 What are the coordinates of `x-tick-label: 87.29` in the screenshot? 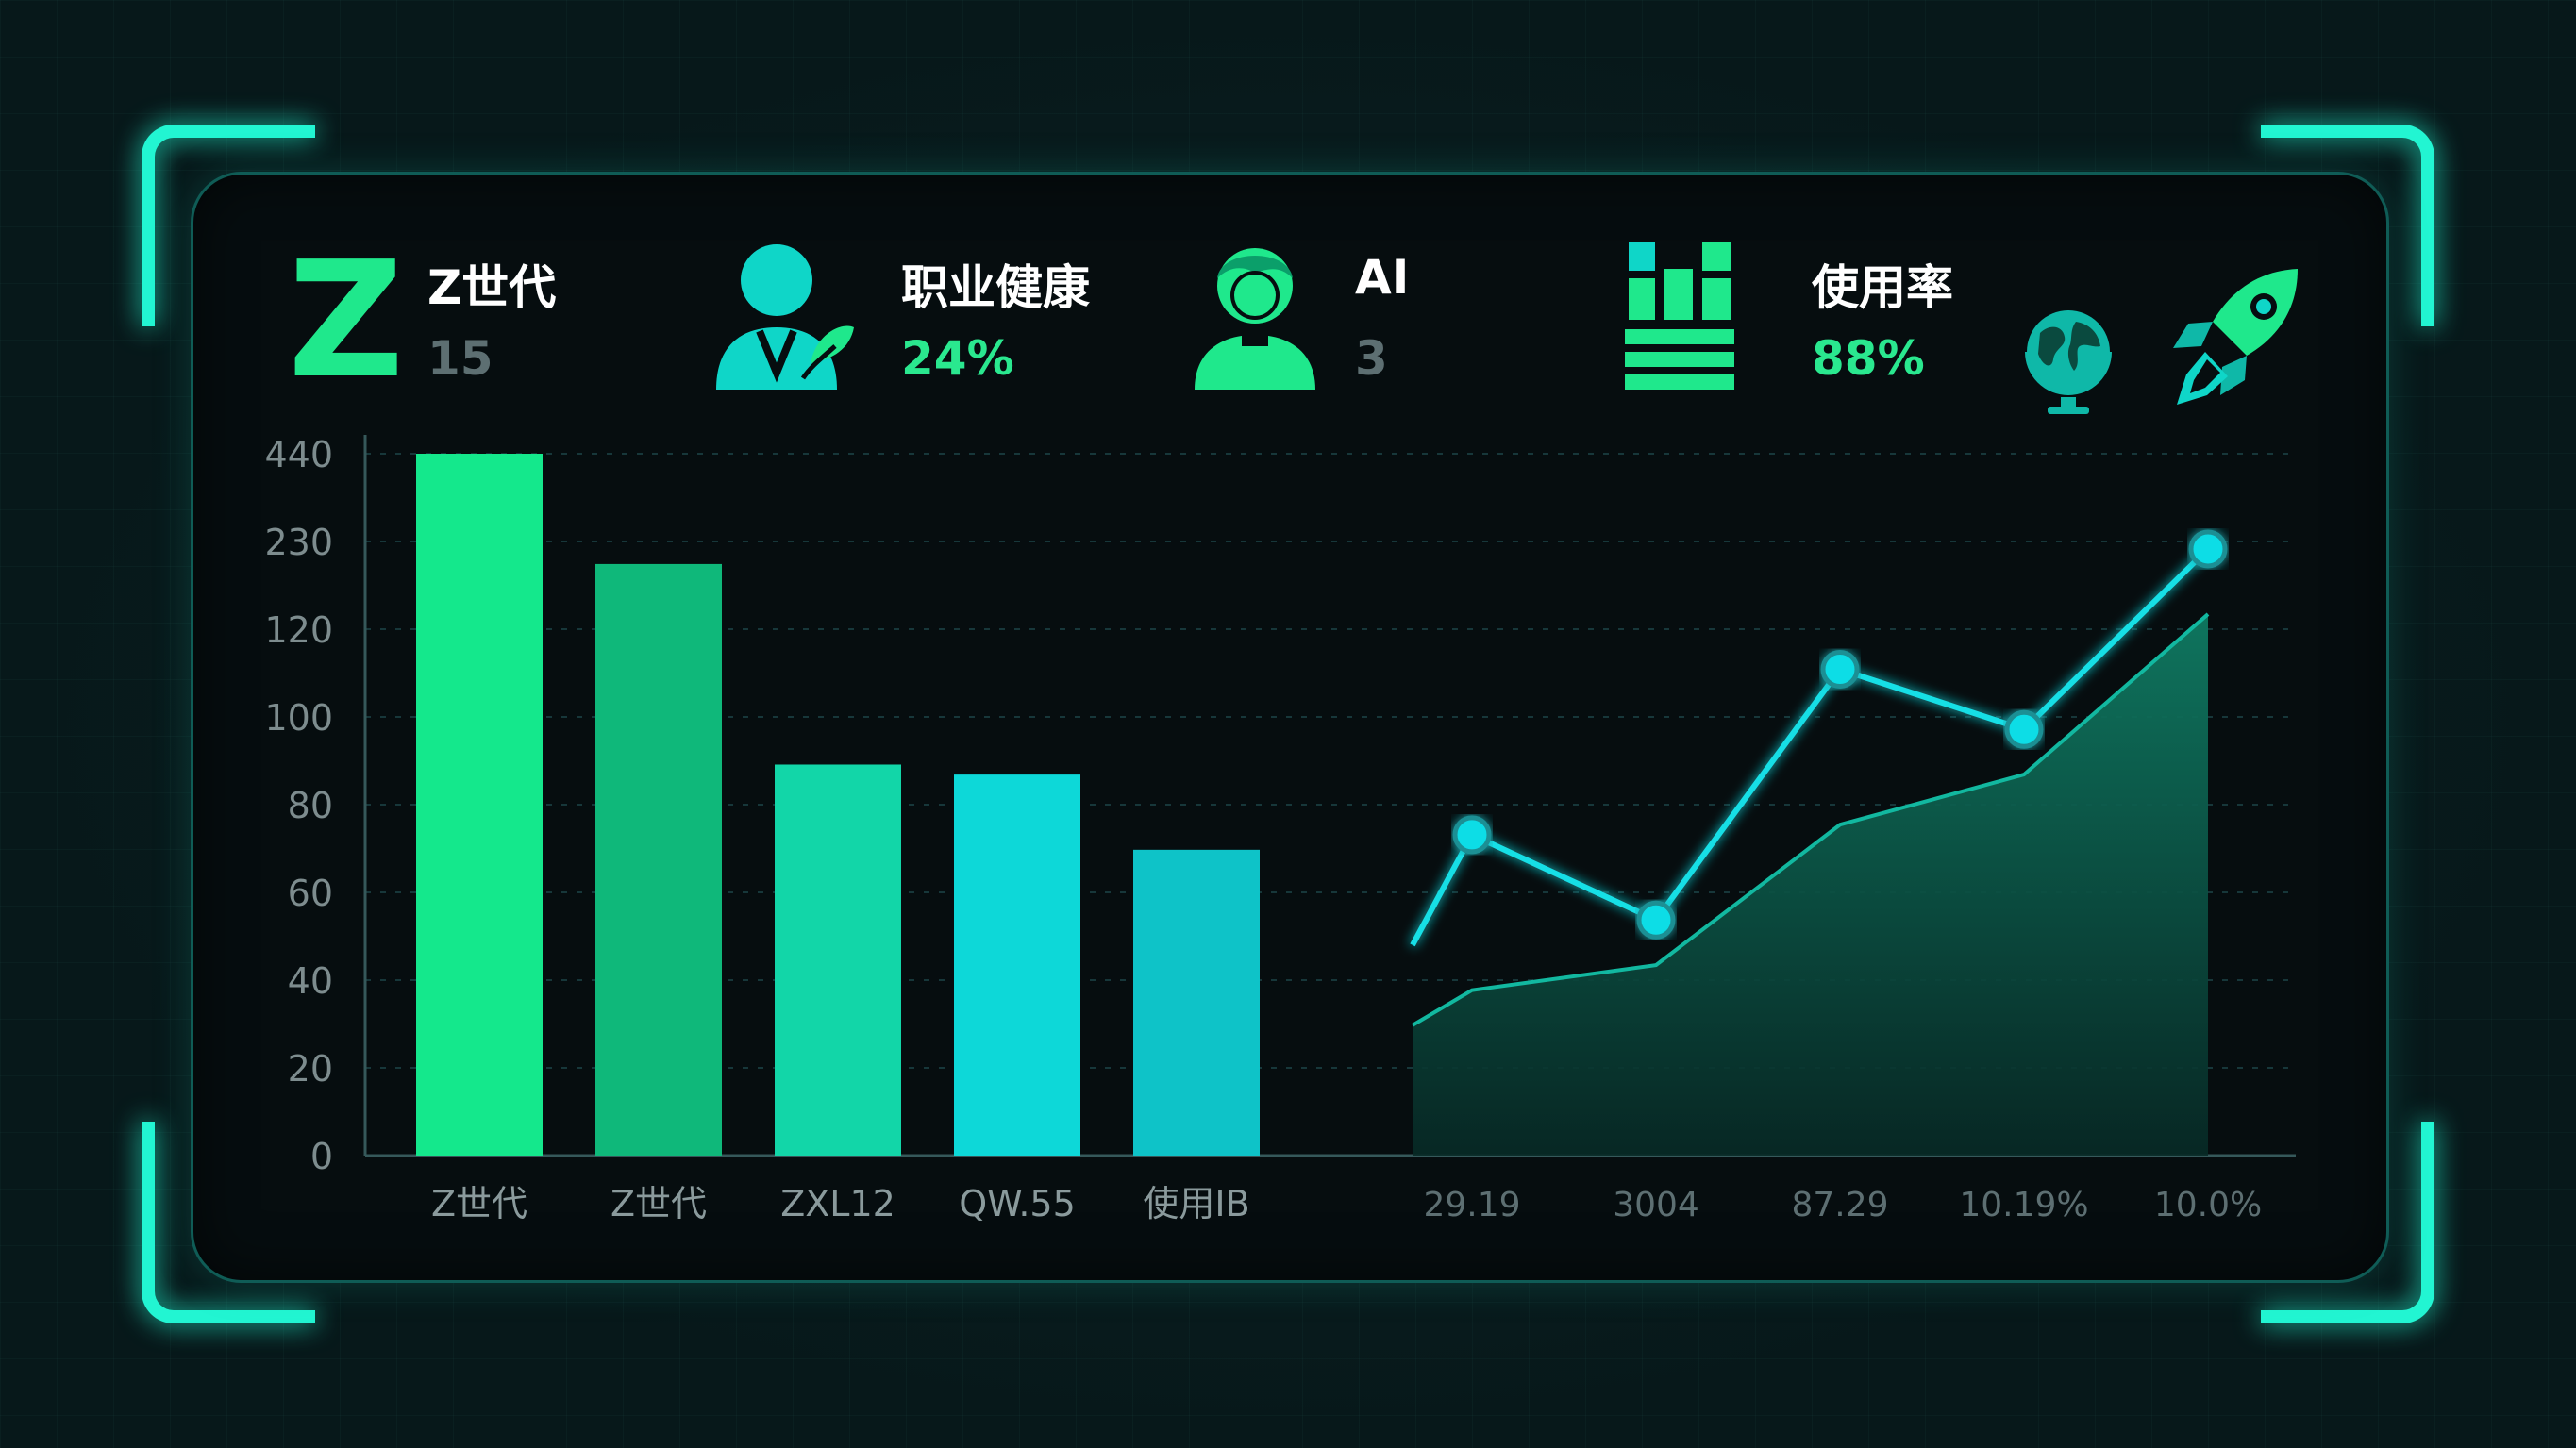 It's located at (1839, 1205).